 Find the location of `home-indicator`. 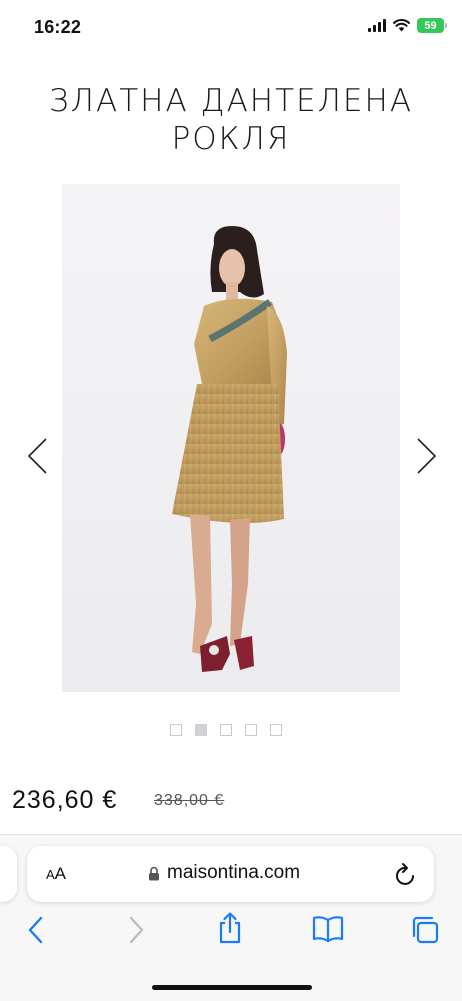

home-indicator is located at coordinates (232, 987).